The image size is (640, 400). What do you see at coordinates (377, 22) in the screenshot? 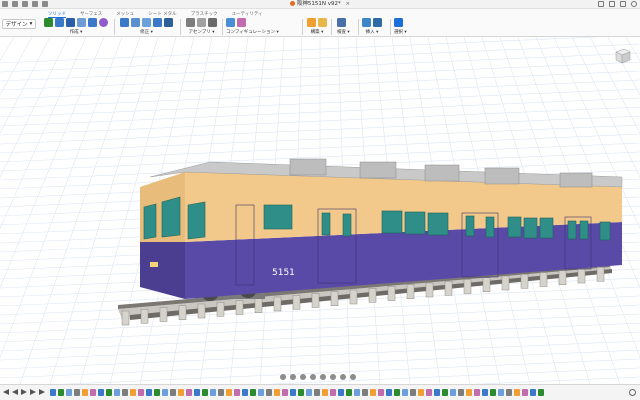
I see `insert-mesh-icon` at bounding box center [377, 22].